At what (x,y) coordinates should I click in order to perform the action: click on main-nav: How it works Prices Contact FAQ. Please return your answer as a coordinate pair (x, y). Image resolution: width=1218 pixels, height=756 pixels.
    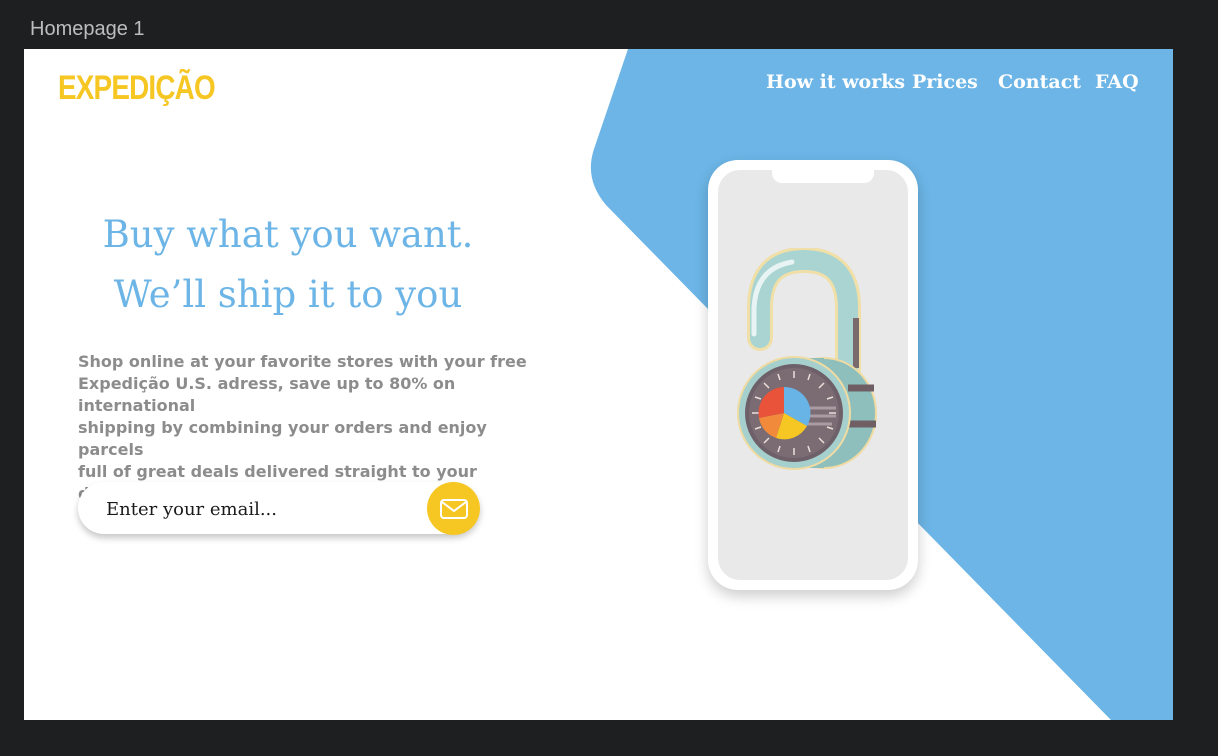
    Looking at the image, I should click on (598, 86).